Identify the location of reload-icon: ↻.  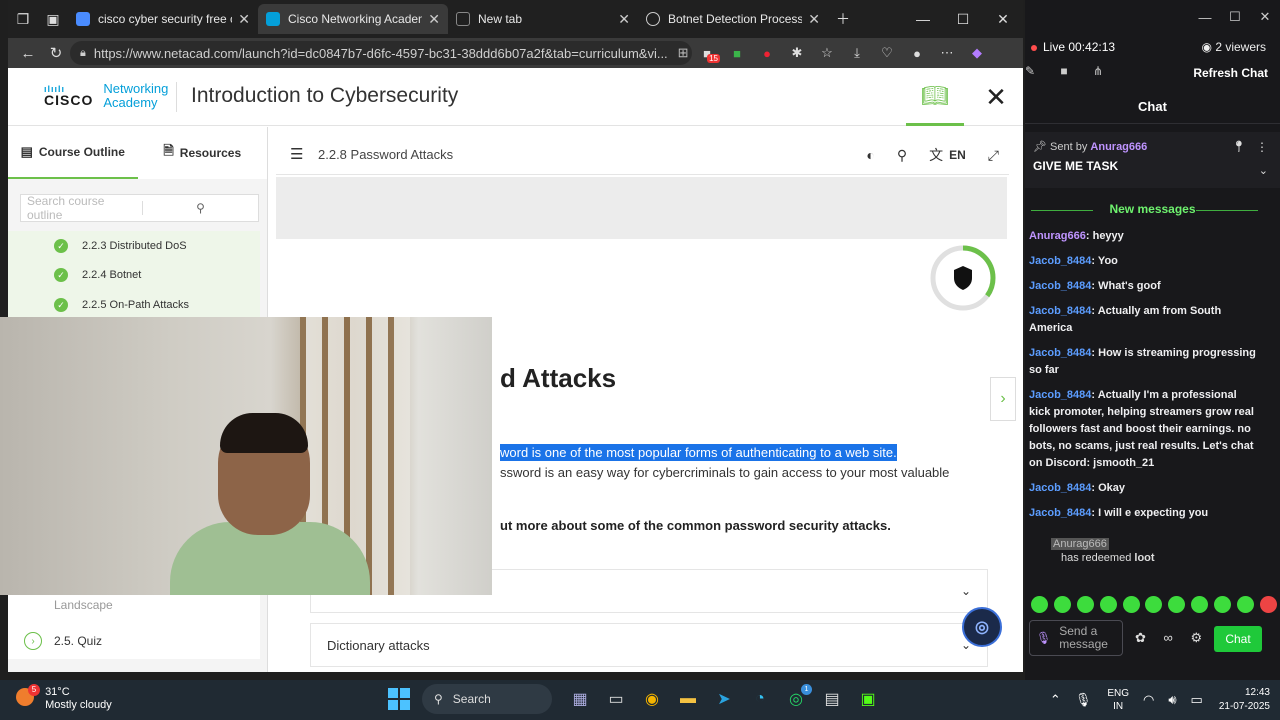
(56, 53).